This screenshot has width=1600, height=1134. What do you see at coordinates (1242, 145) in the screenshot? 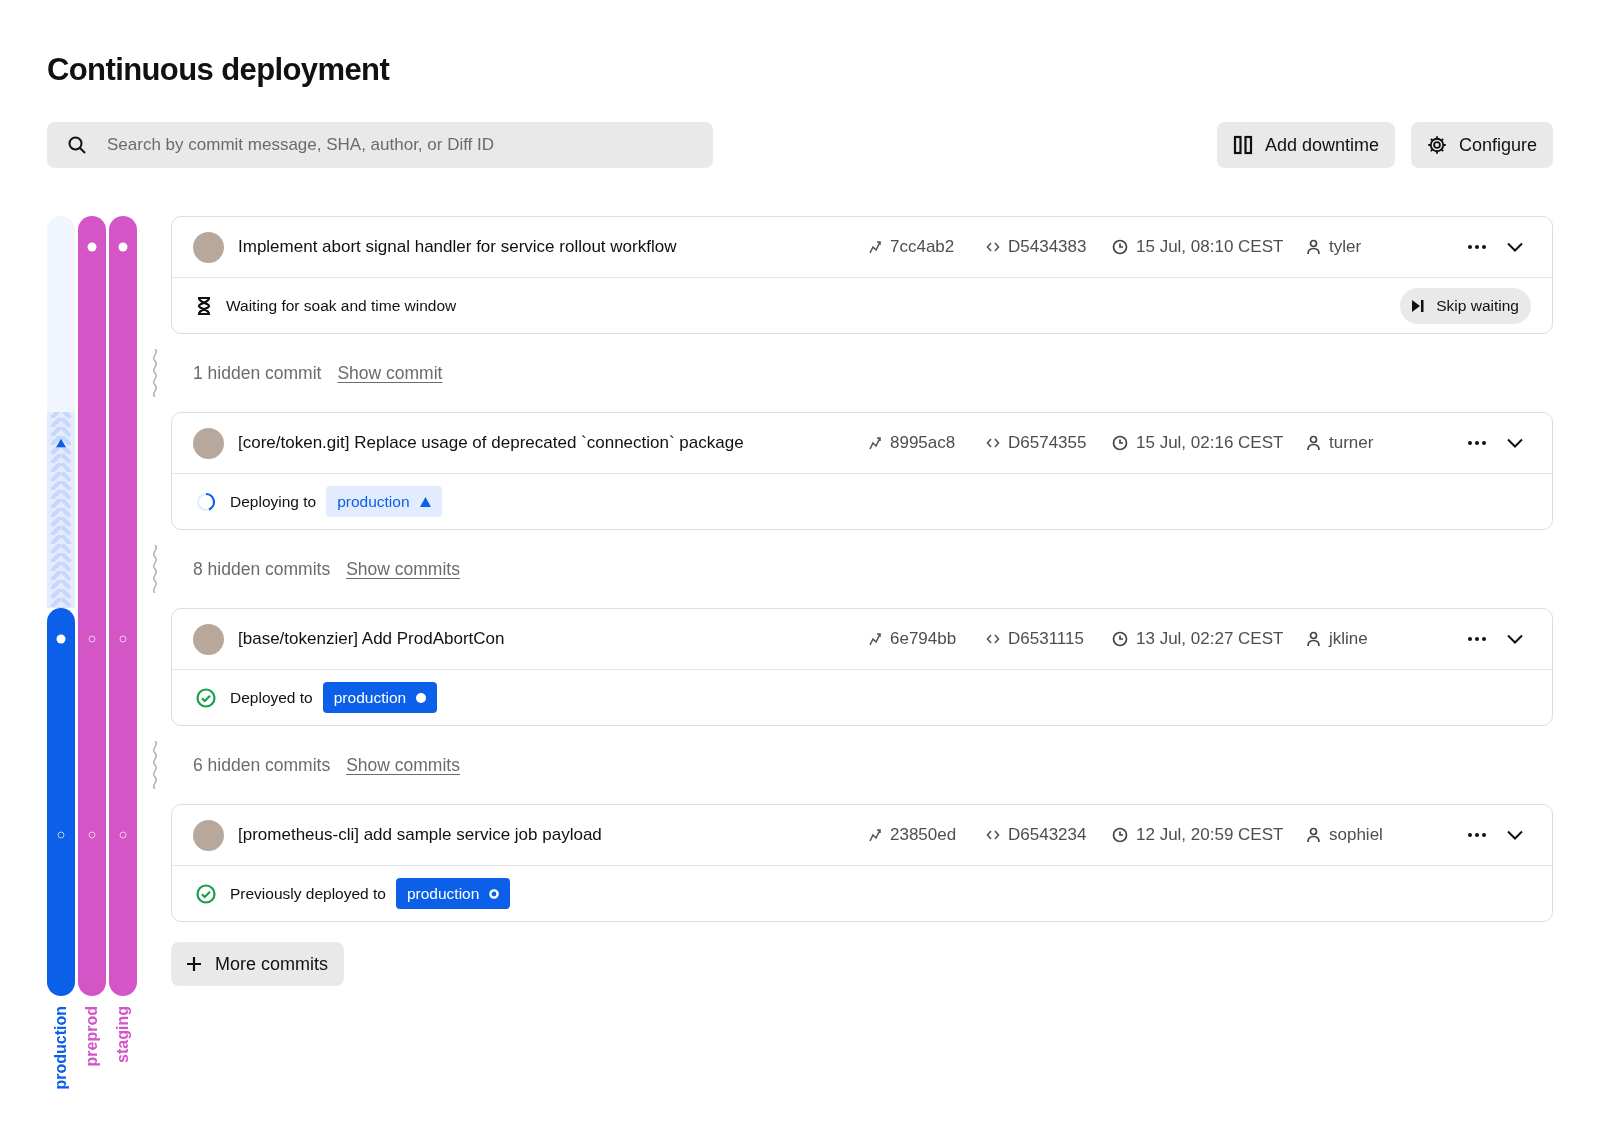
I see `columns-icon` at bounding box center [1242, 145].